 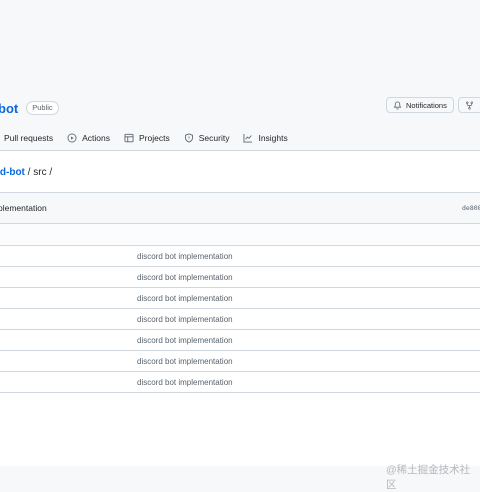 I want to click on shield-icon, so click(x=188, y=138).